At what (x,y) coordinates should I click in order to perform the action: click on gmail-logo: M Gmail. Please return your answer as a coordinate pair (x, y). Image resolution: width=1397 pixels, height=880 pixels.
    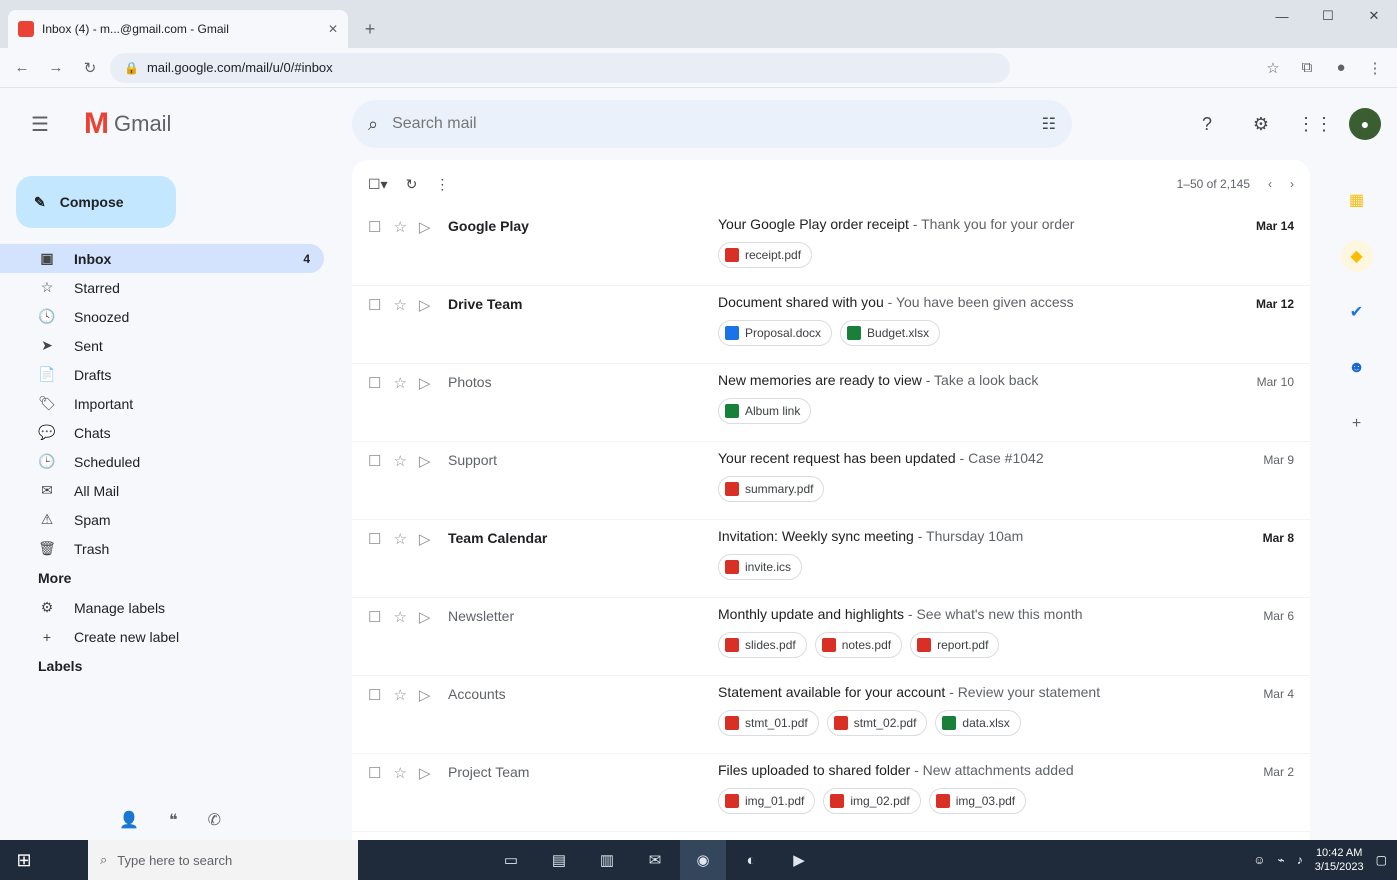
    Looking at the image, I should click on (189, 124).